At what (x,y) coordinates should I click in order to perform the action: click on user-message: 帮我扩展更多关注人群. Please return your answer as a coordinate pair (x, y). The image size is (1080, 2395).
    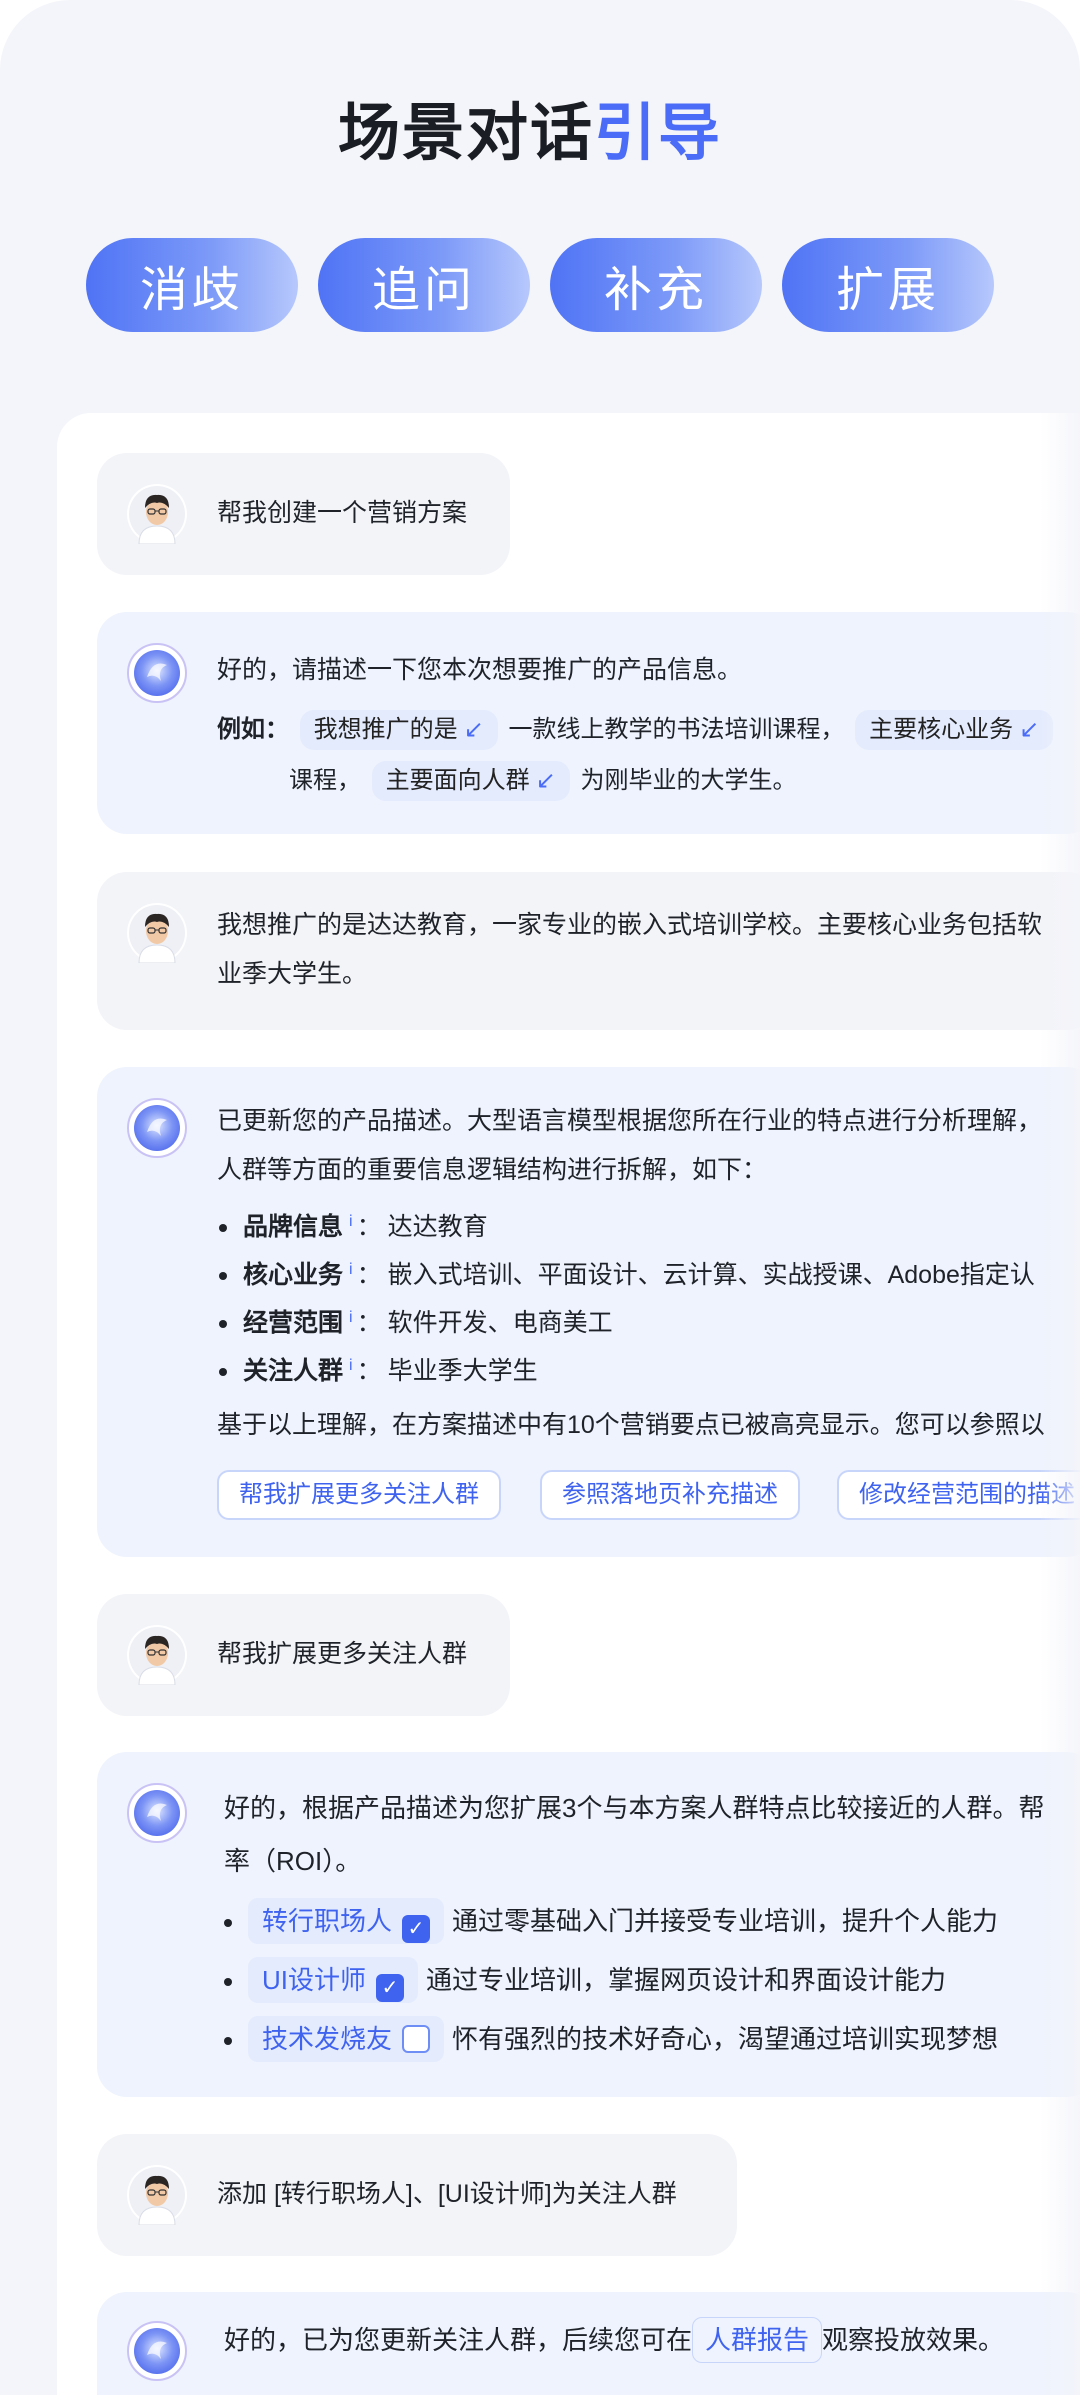
    Looking at the image, I should click on (303, 1655).